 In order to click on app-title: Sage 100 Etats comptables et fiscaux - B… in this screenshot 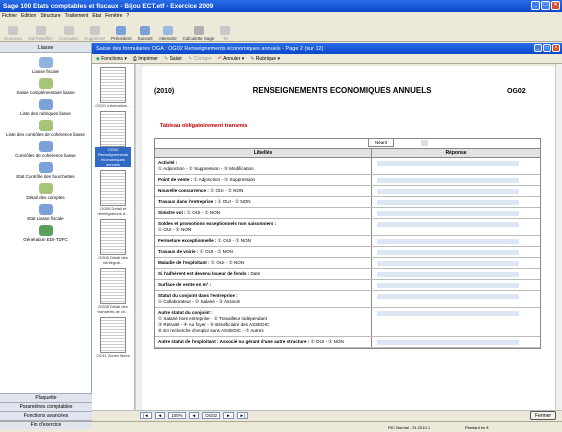, I will do `click(108, 6)`.